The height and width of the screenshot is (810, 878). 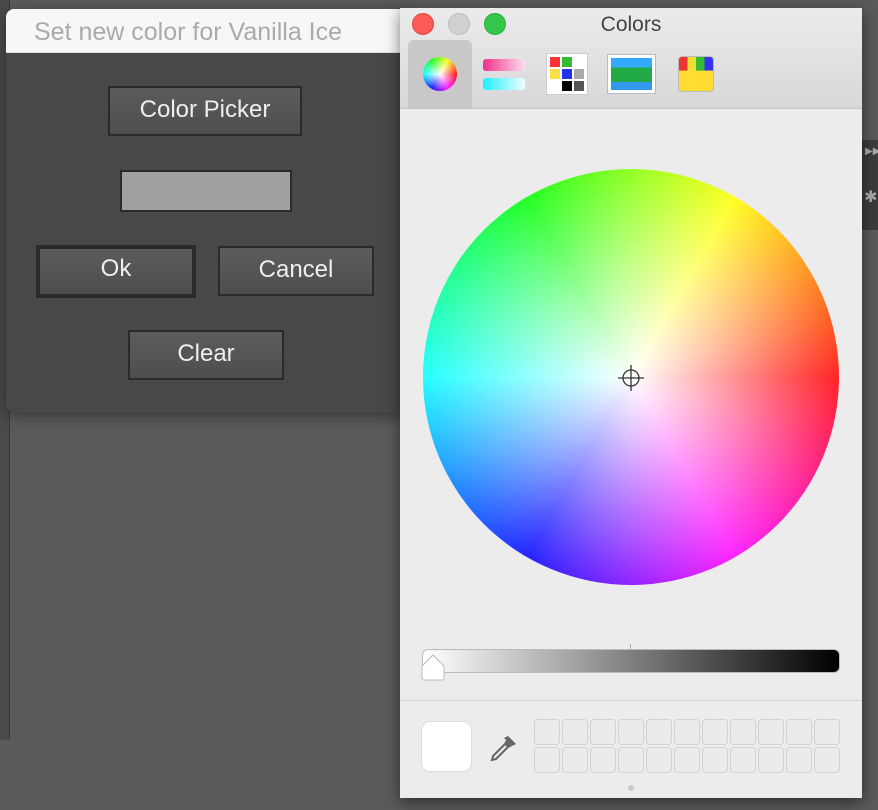 What do you see at coordinates (871, 197) in the screenshot?
I see `gear-icon: ✱` at bounding box center [871, 197].